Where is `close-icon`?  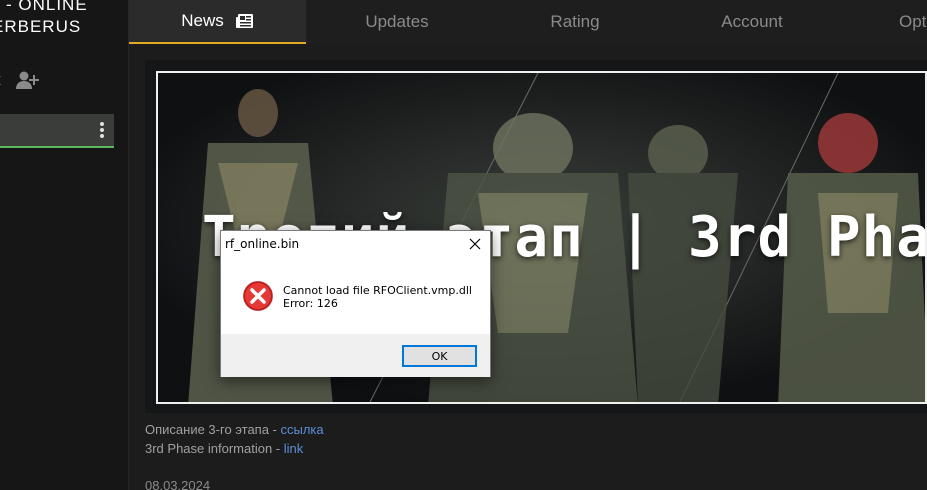 close-icon is located at coordinates (475, 244).